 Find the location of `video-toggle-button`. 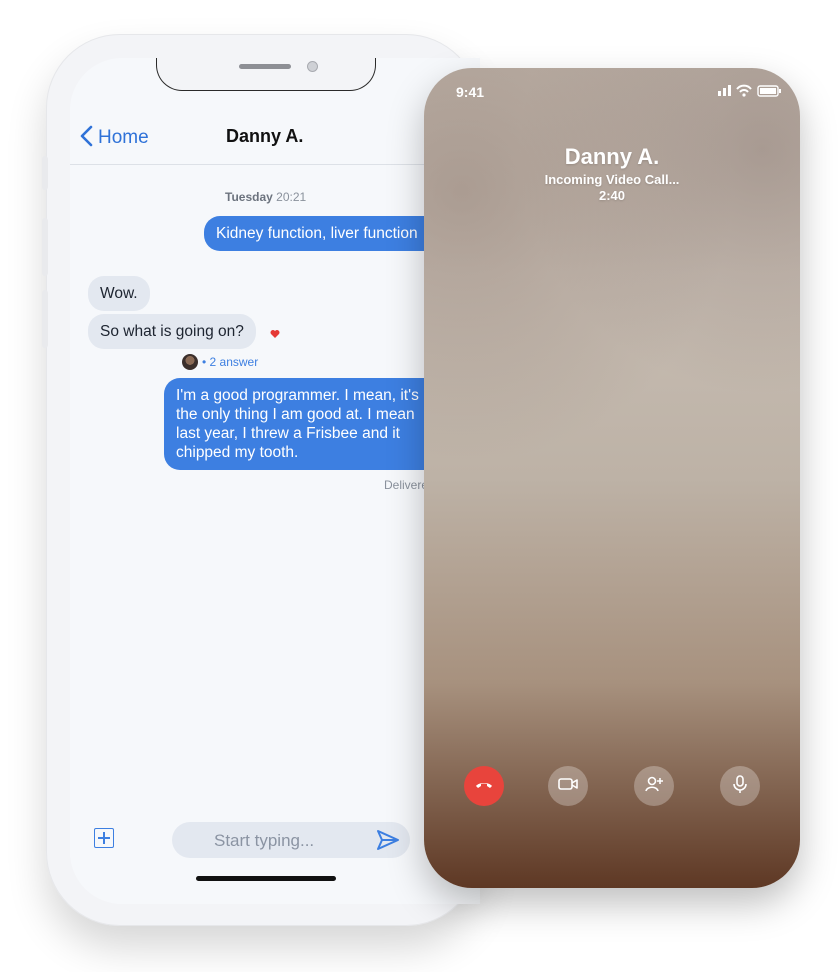

video-toggle-button is located at coordinates (568, 786).